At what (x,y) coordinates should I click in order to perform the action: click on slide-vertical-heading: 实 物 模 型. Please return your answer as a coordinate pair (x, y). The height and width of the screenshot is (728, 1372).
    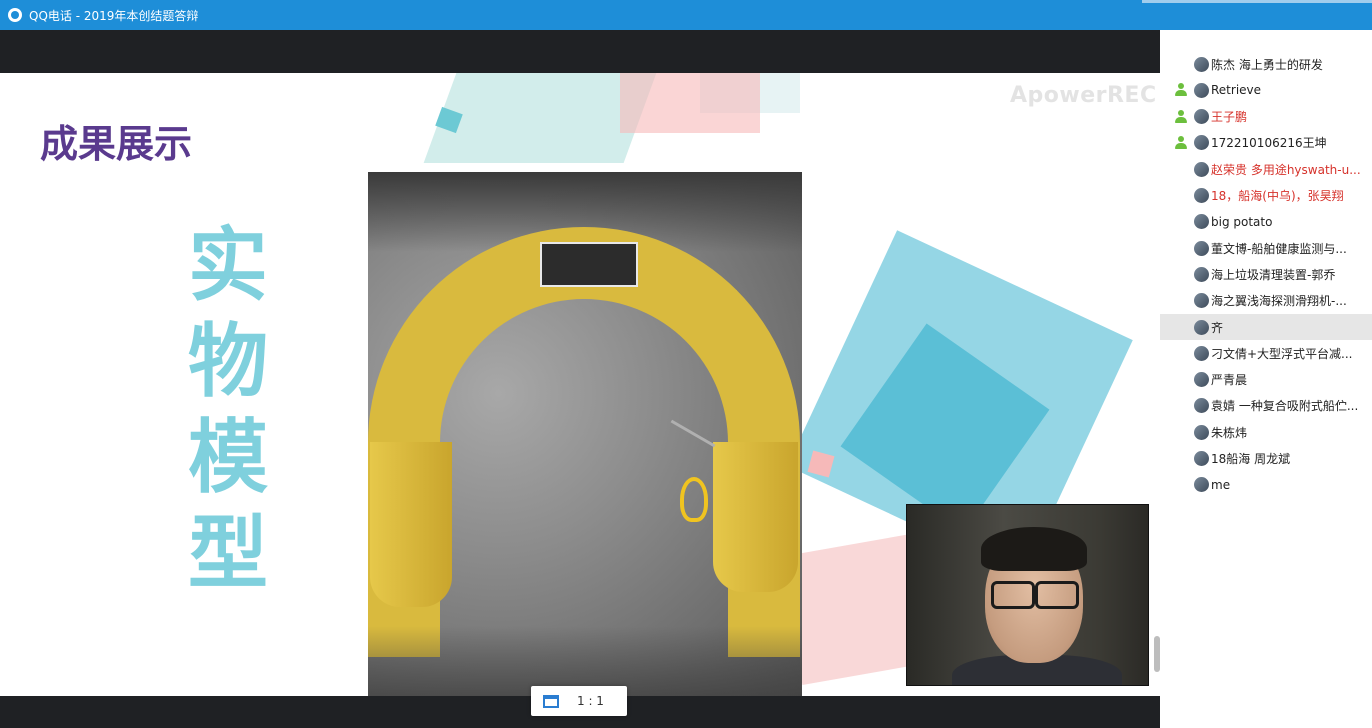
    Looking at the image, I should click on (228, 410).